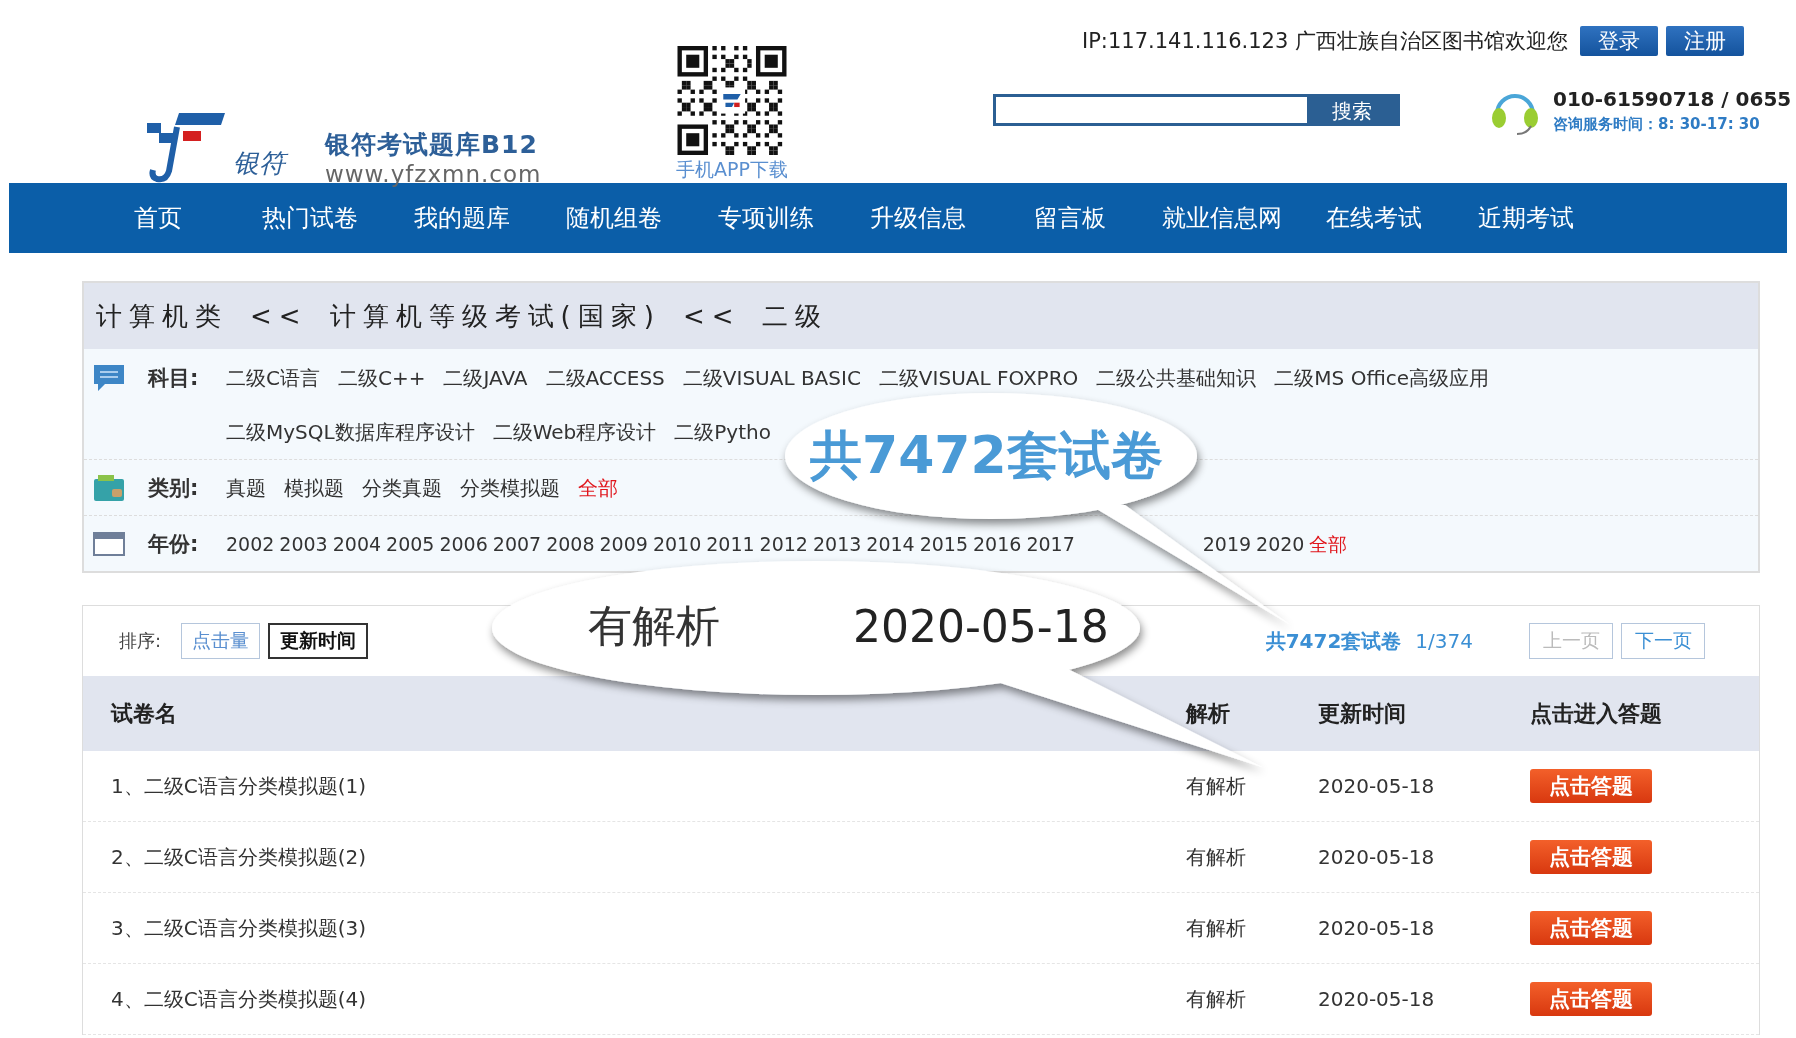 This screenshot has width=1796, height=1038. What do you see at coordinates (463, 544) in the screenshot?
I see `filter-option: 2006` at bounding box center [463, 544].